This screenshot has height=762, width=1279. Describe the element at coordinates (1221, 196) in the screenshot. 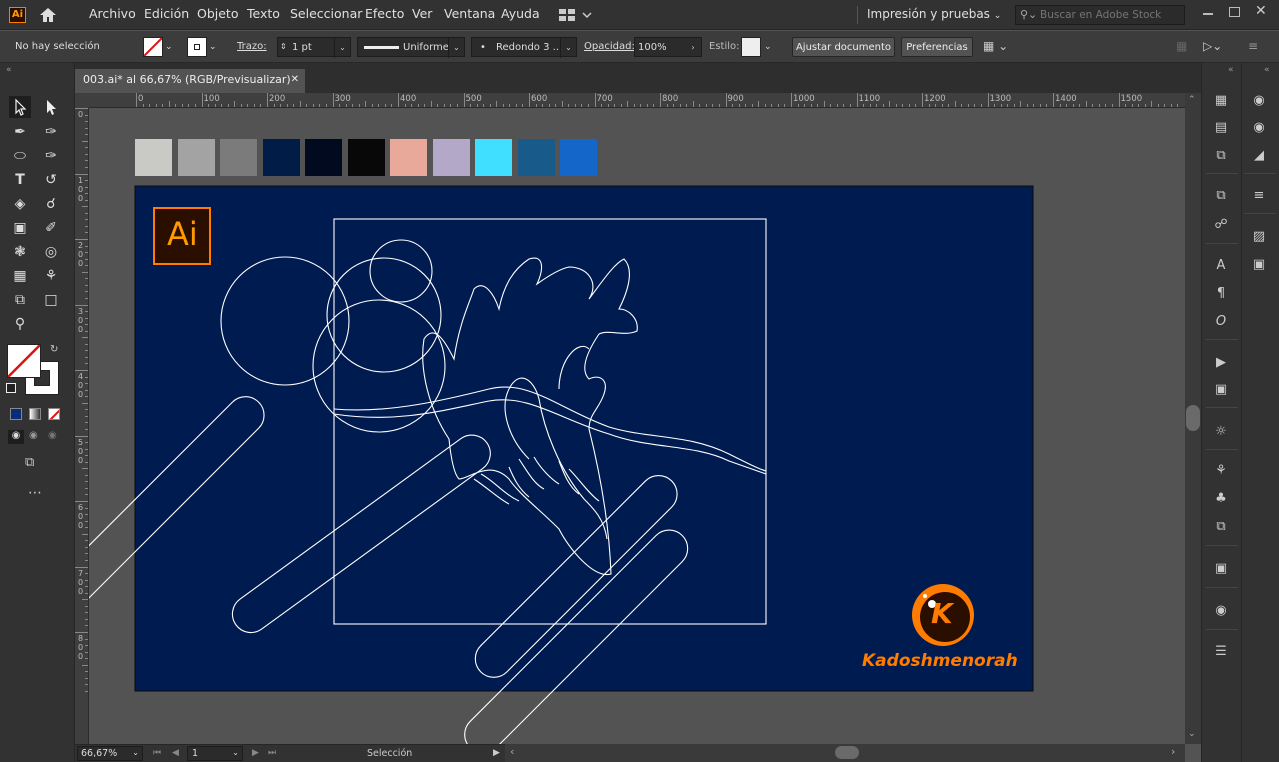

I see `artboards-panel-icon: ⧉` at that location.